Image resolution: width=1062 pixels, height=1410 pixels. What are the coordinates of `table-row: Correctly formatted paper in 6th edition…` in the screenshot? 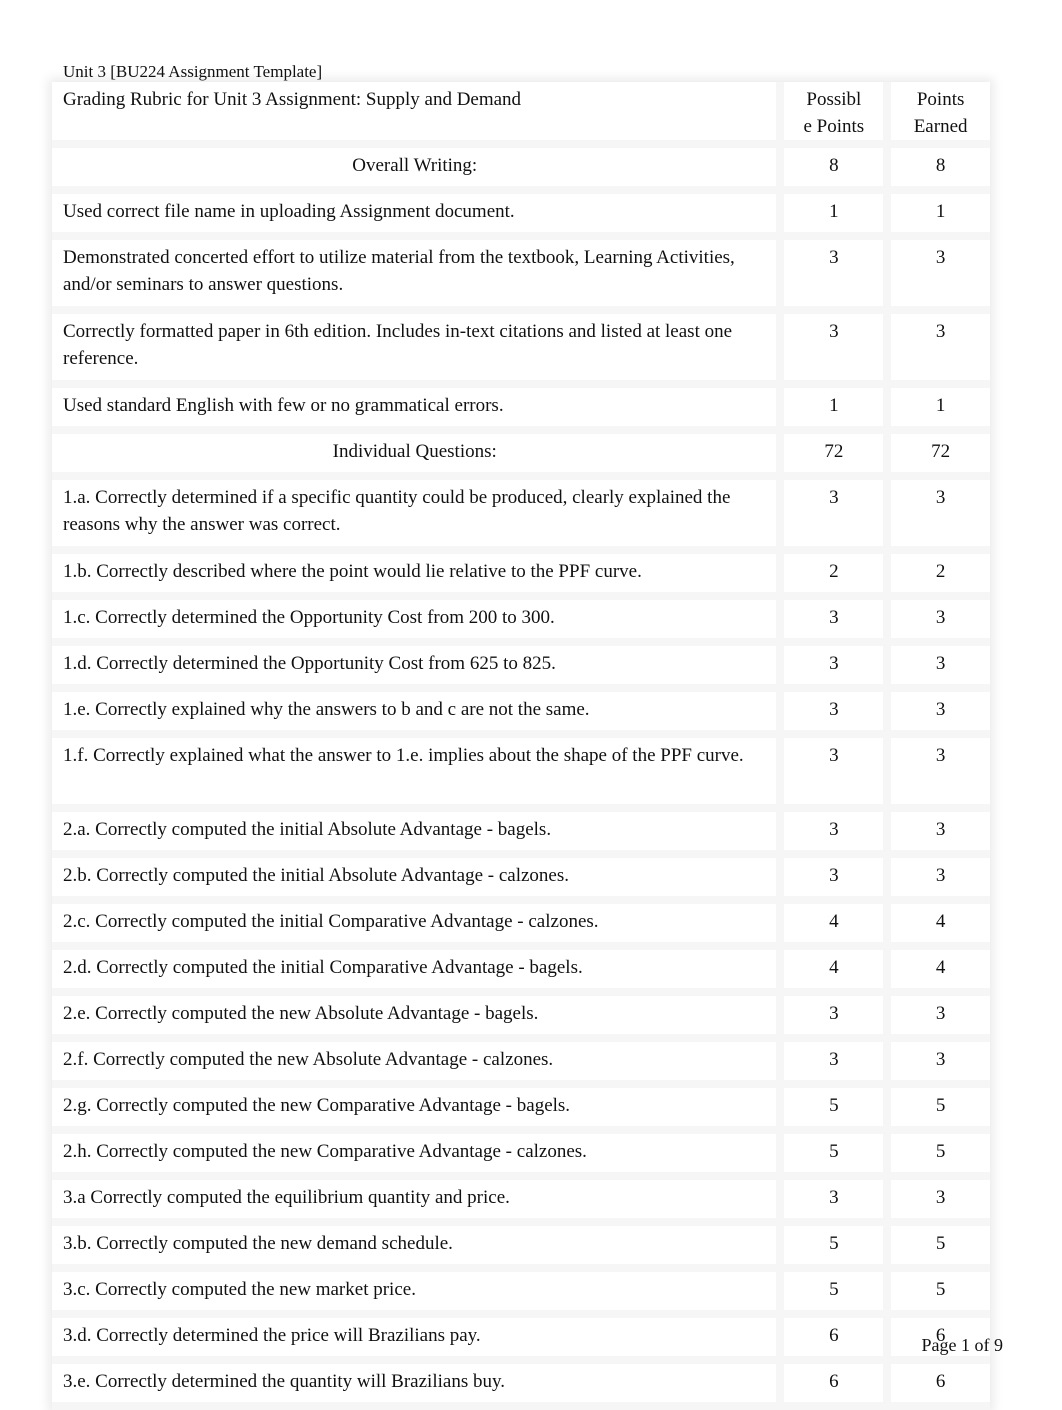 It's located at (521, 347).